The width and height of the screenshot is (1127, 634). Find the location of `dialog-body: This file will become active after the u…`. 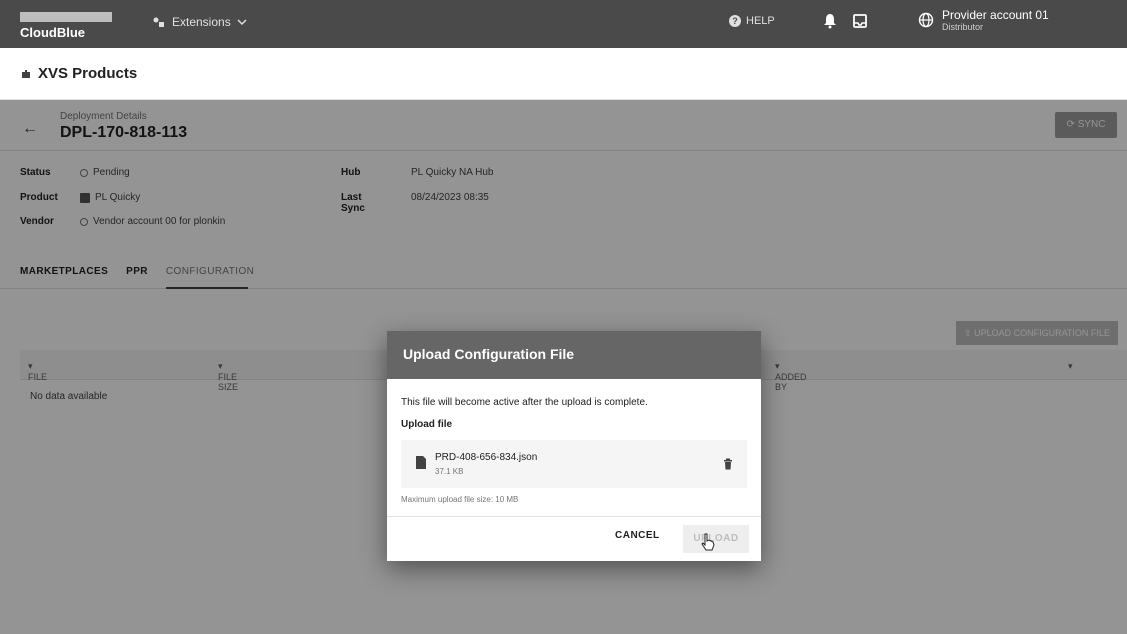

dialog-body: This file will become active after the u… is located at coordinates (574, 441).